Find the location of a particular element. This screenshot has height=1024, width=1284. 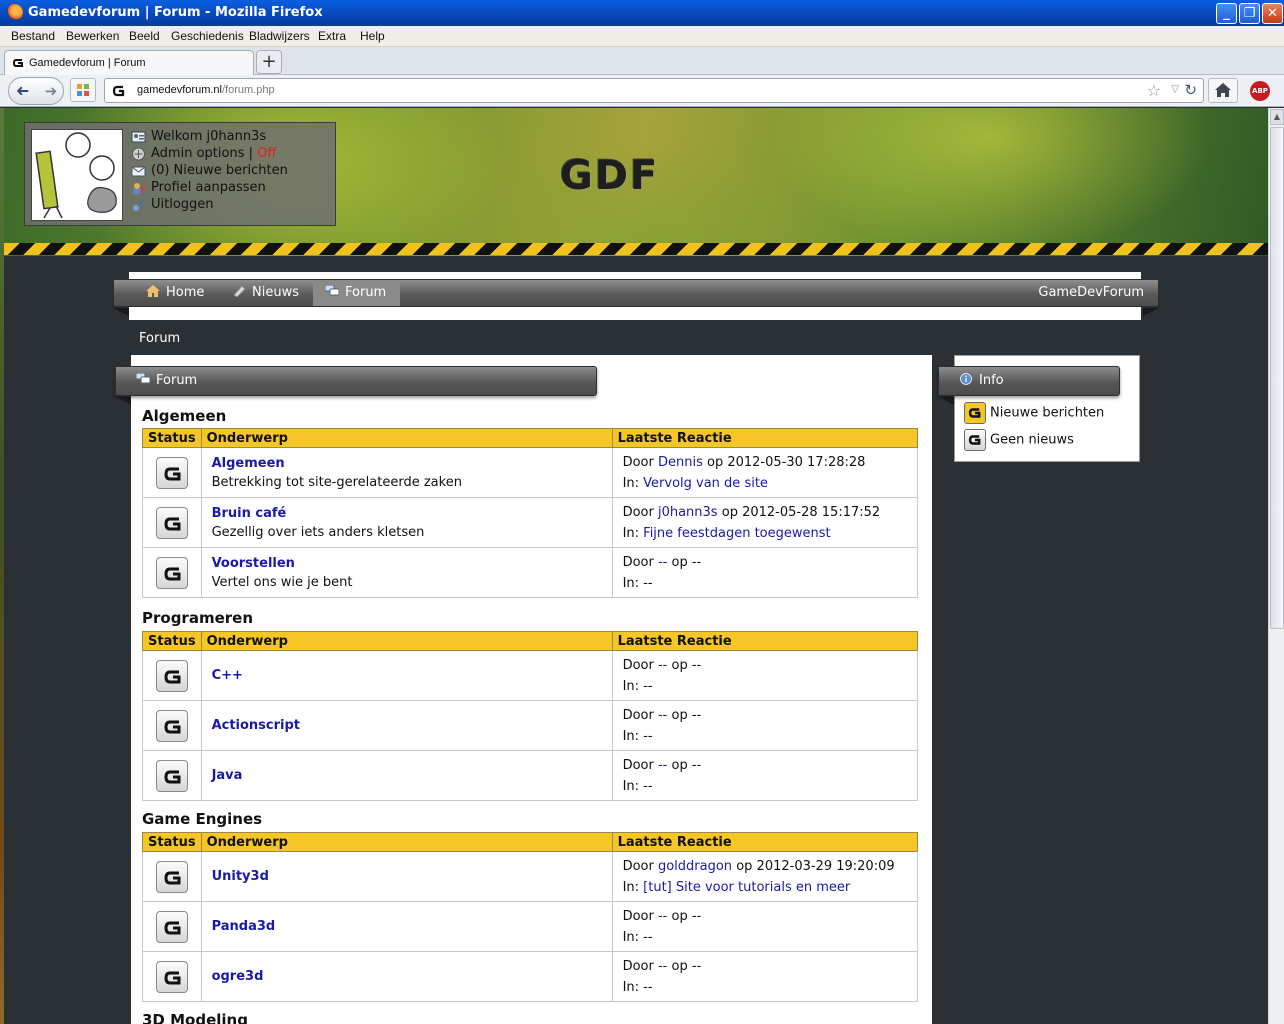

menu-bladwijzers: Bladwijzers is located at coordinates (279, 36).